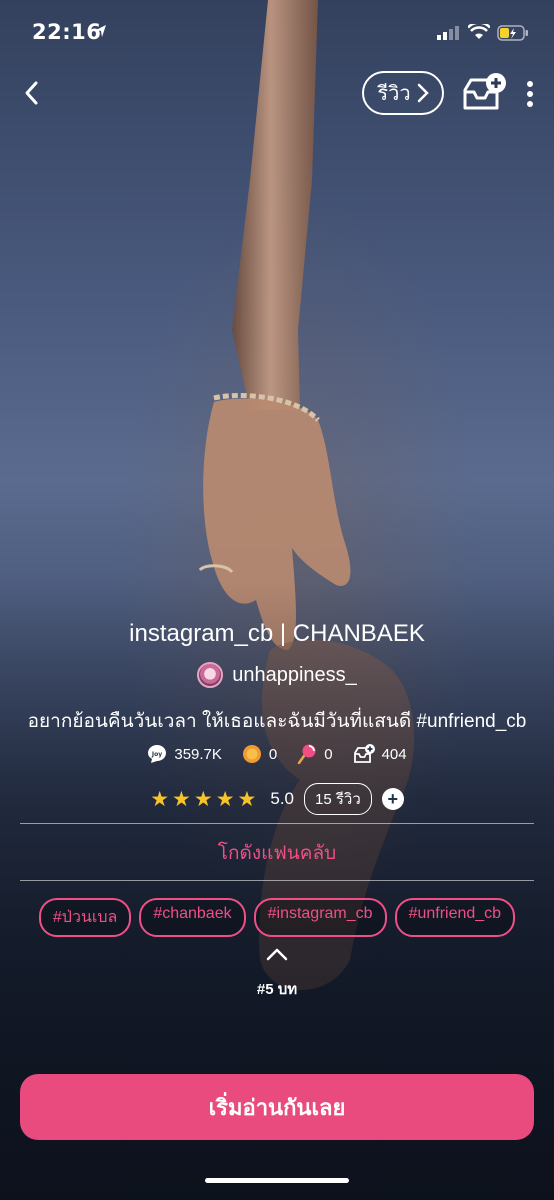  I want to click on home-indicator, so click(277, 1180).